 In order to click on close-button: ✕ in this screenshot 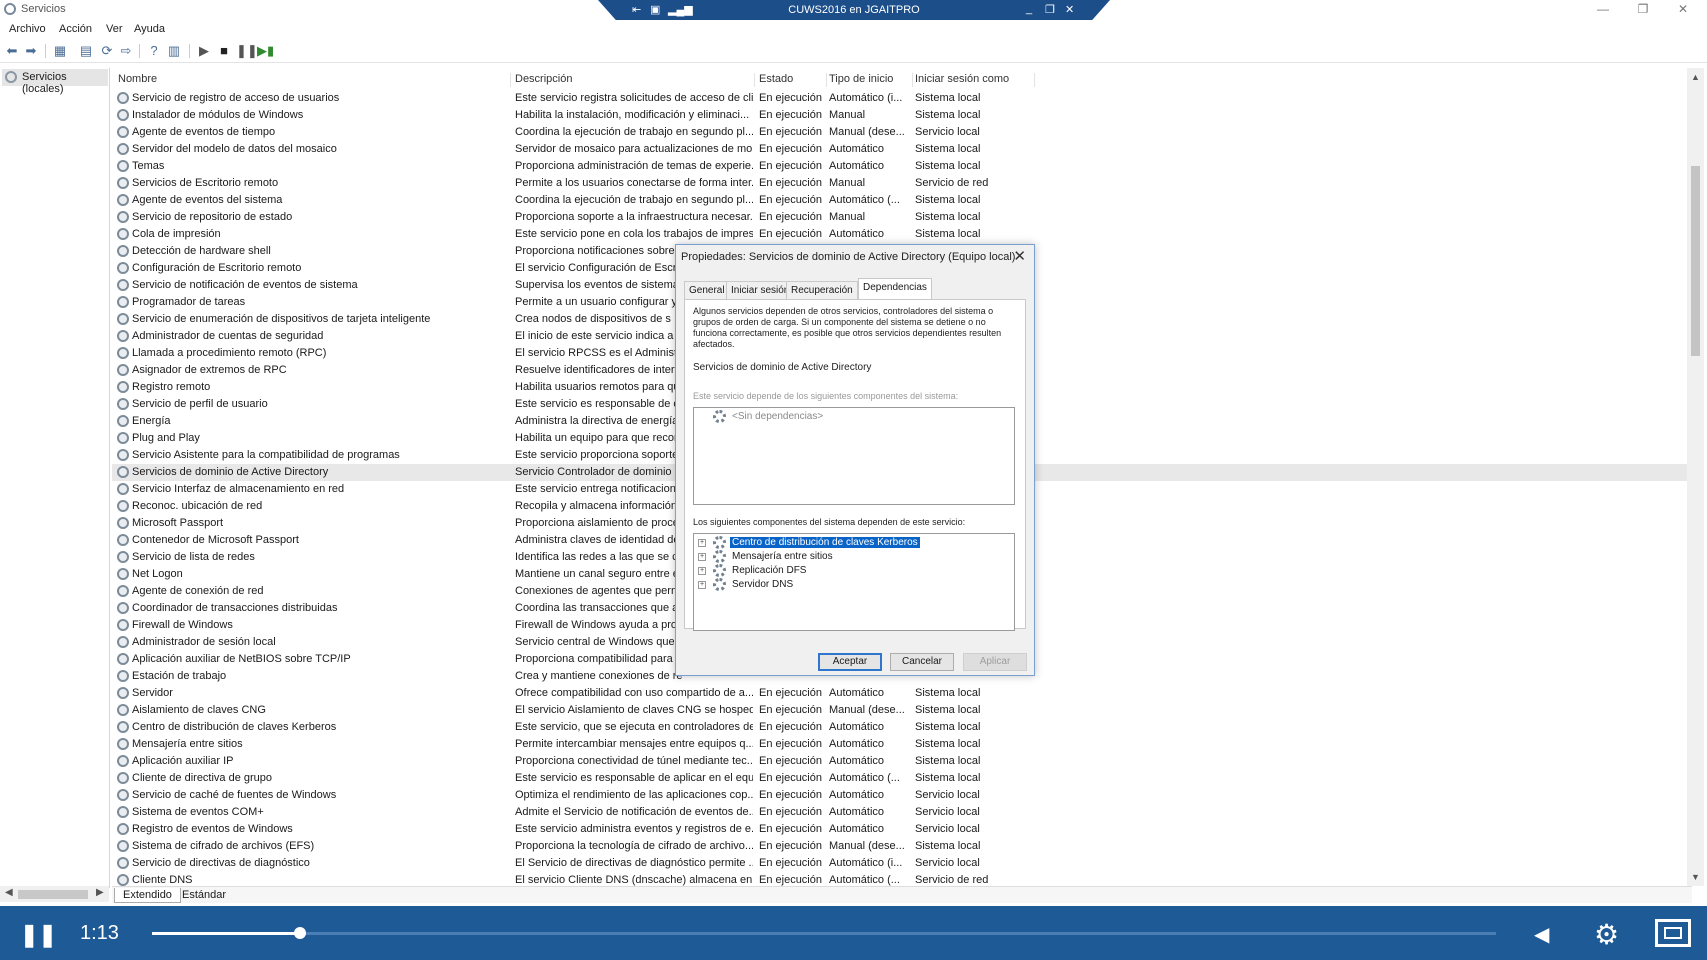, I will do `click(1683, 10)`.